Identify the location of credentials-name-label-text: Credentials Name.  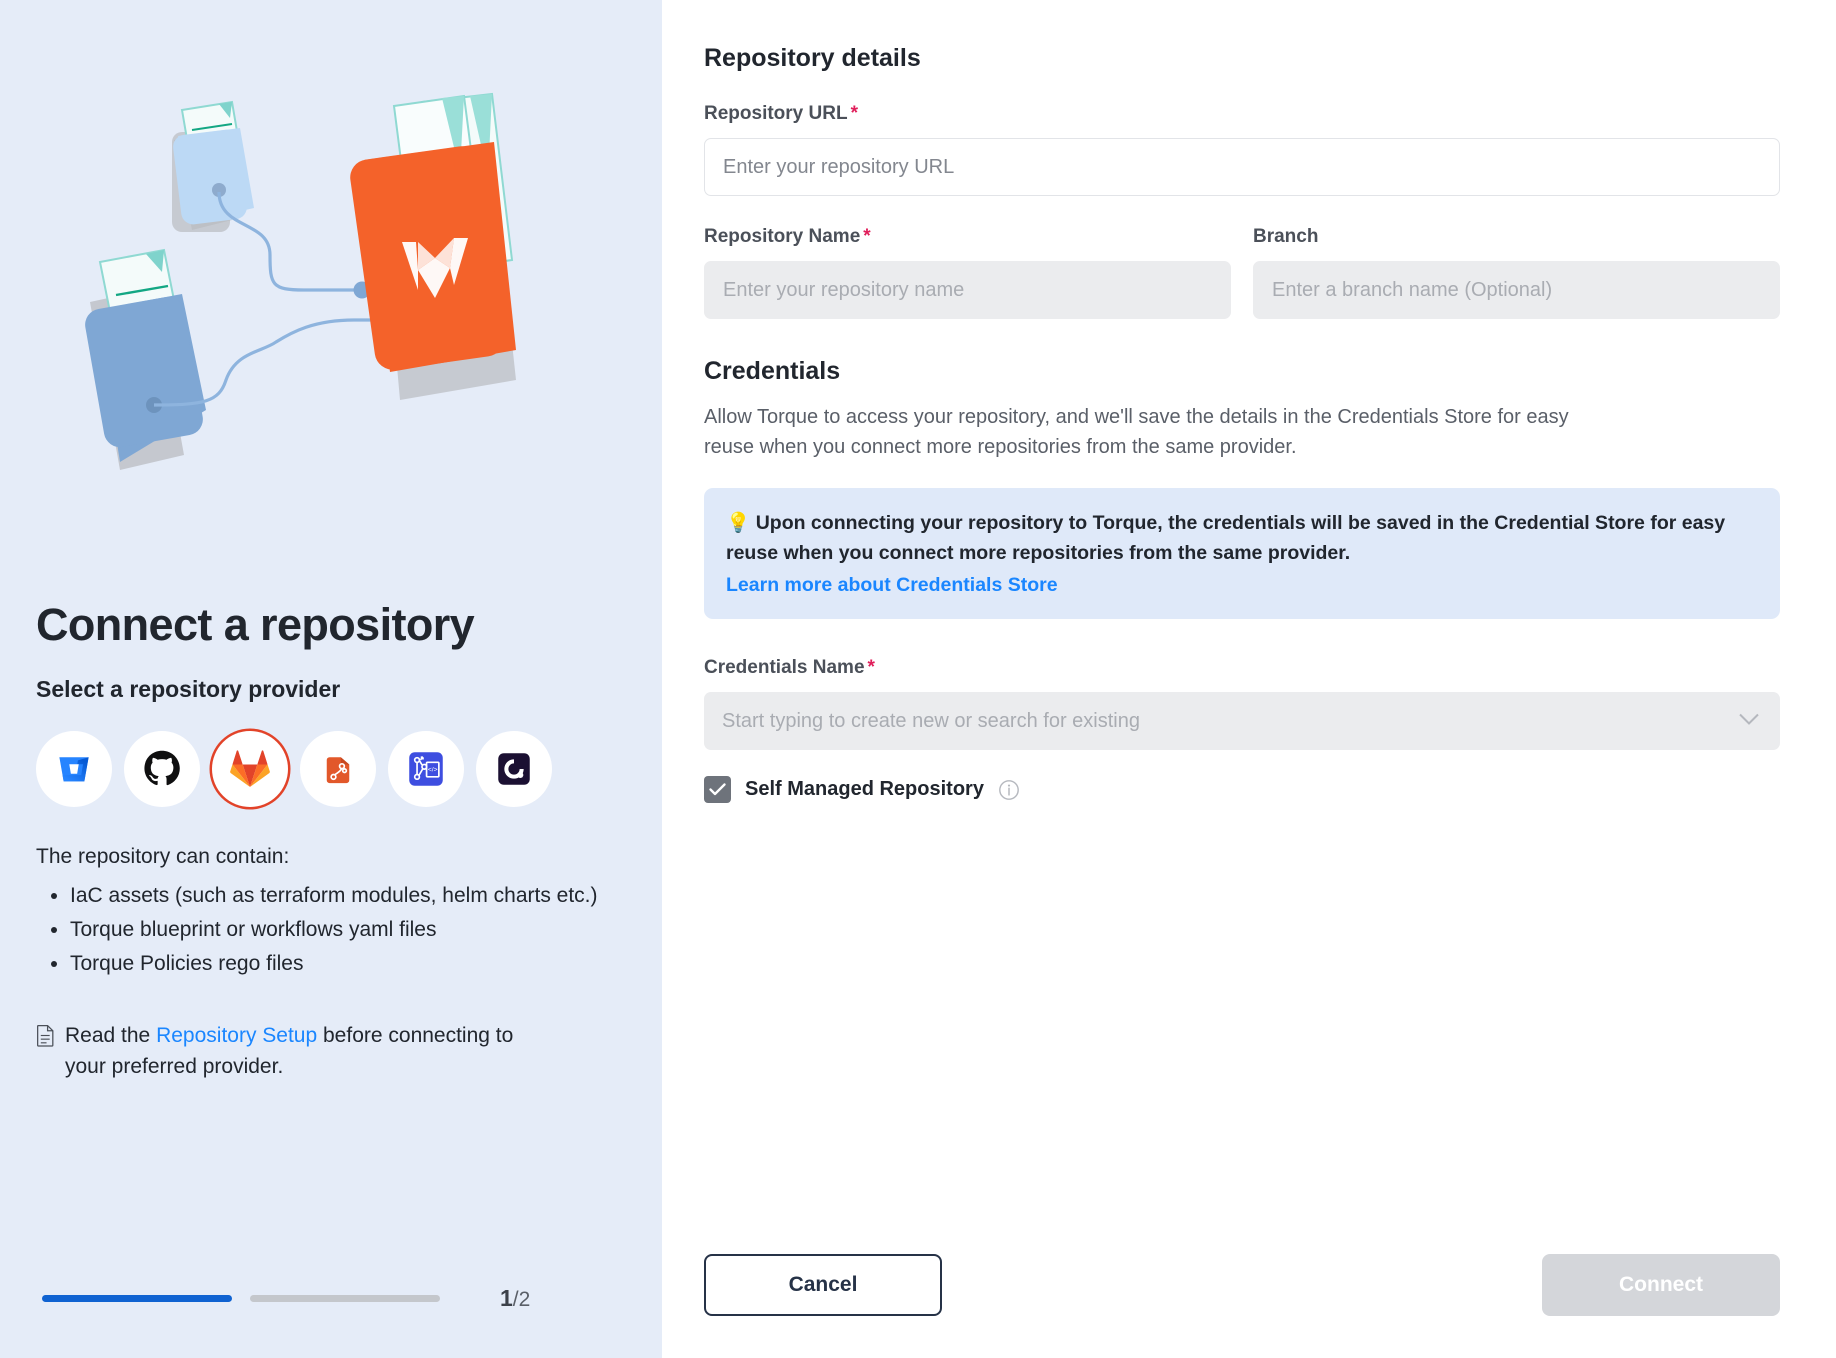
(784, 668).